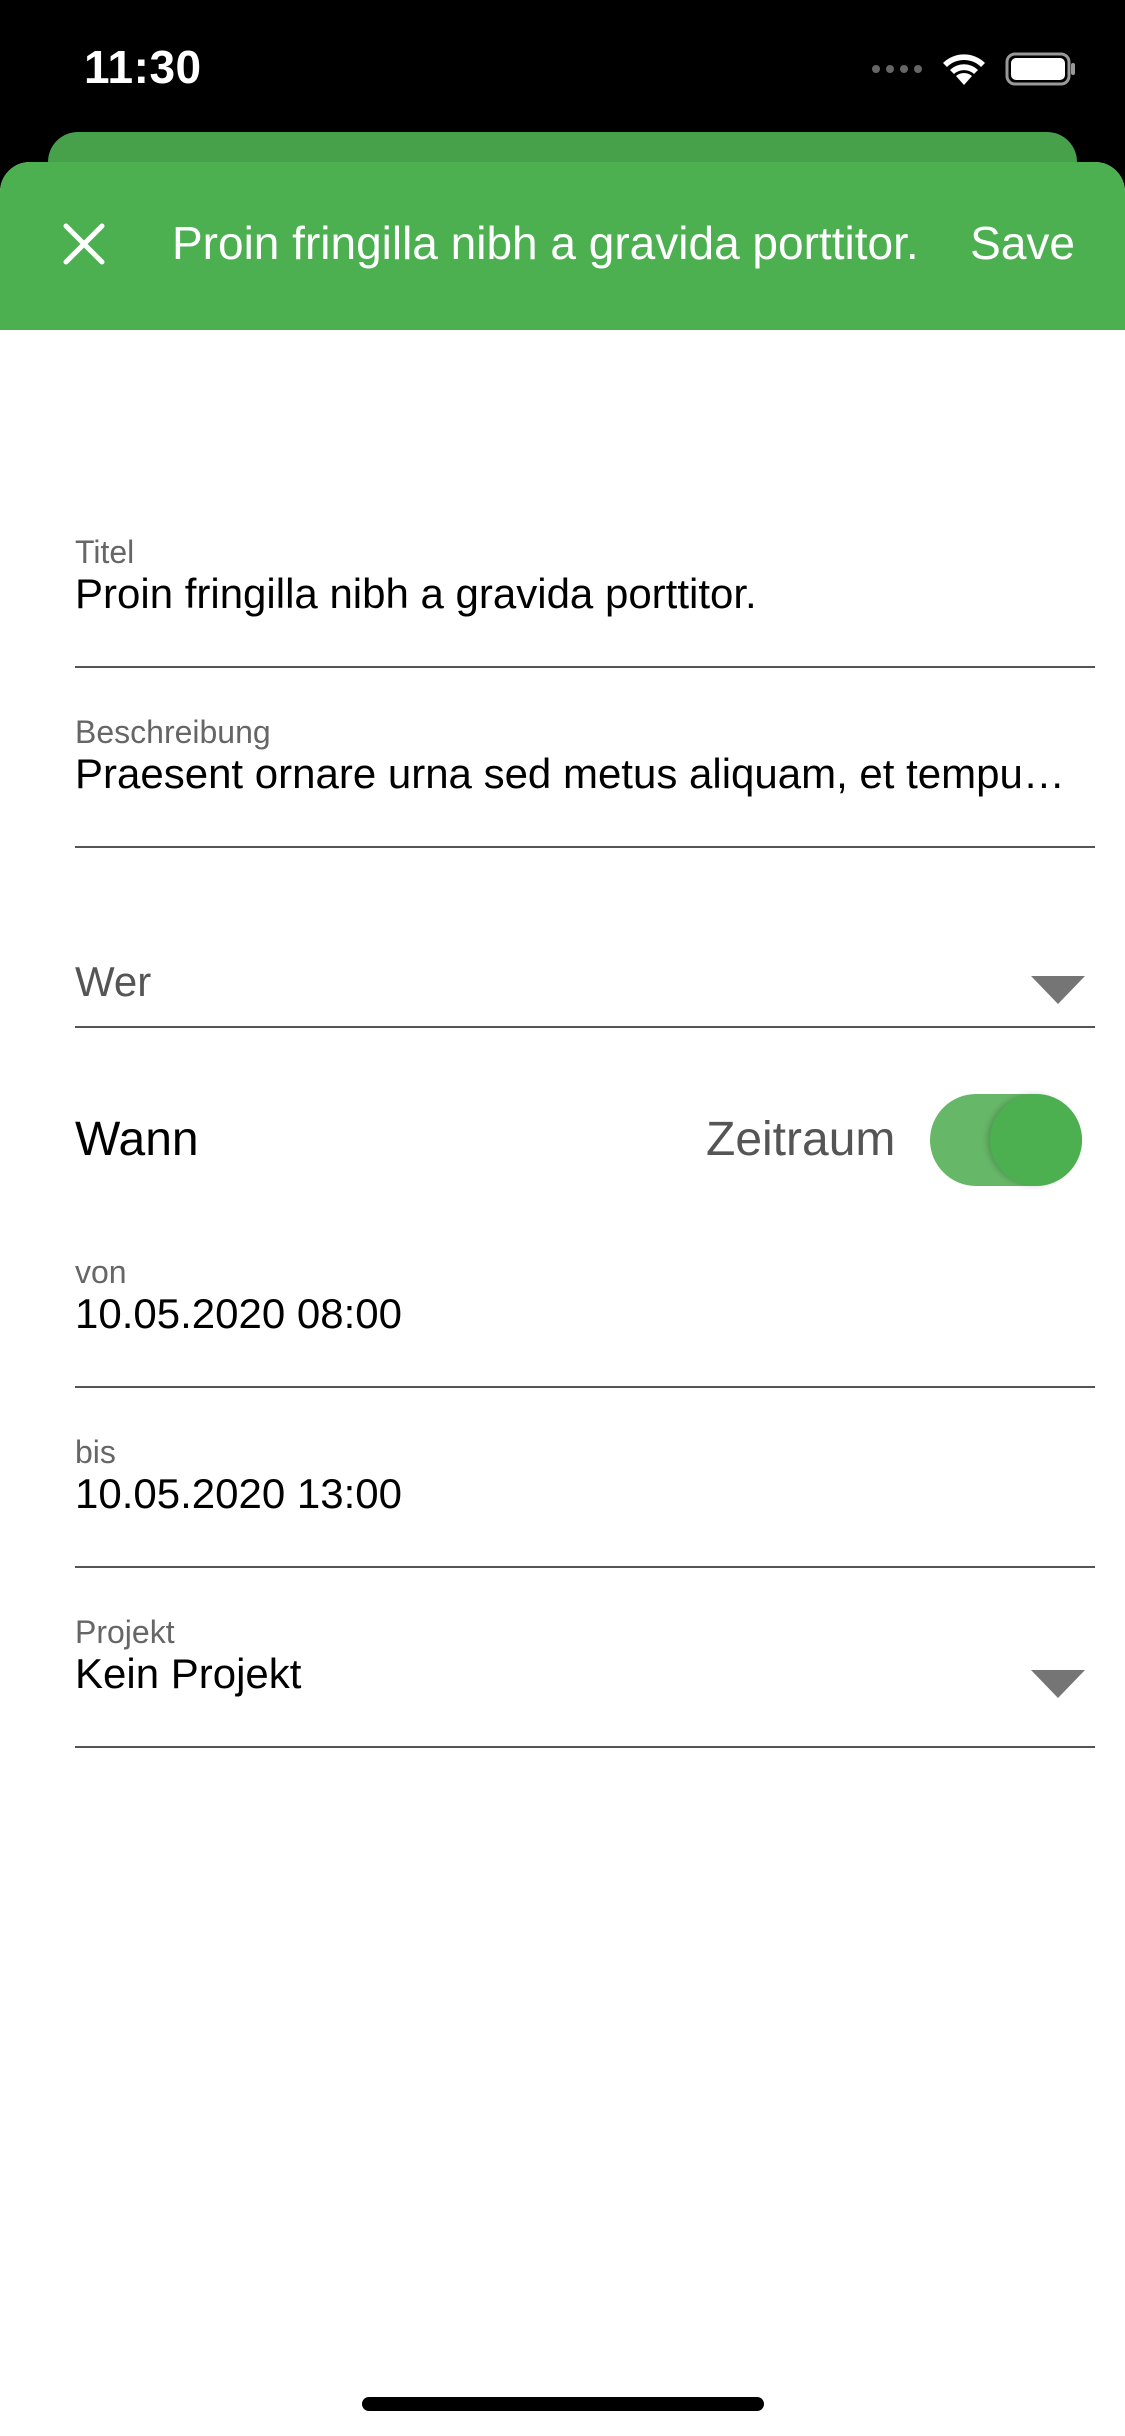 The width and height of the screenshot is (1125, 2436). Describe the element at coordinates (238, 1493) in the screenshot. I see `bis-value: 10.05.2020 13:00` at that location.